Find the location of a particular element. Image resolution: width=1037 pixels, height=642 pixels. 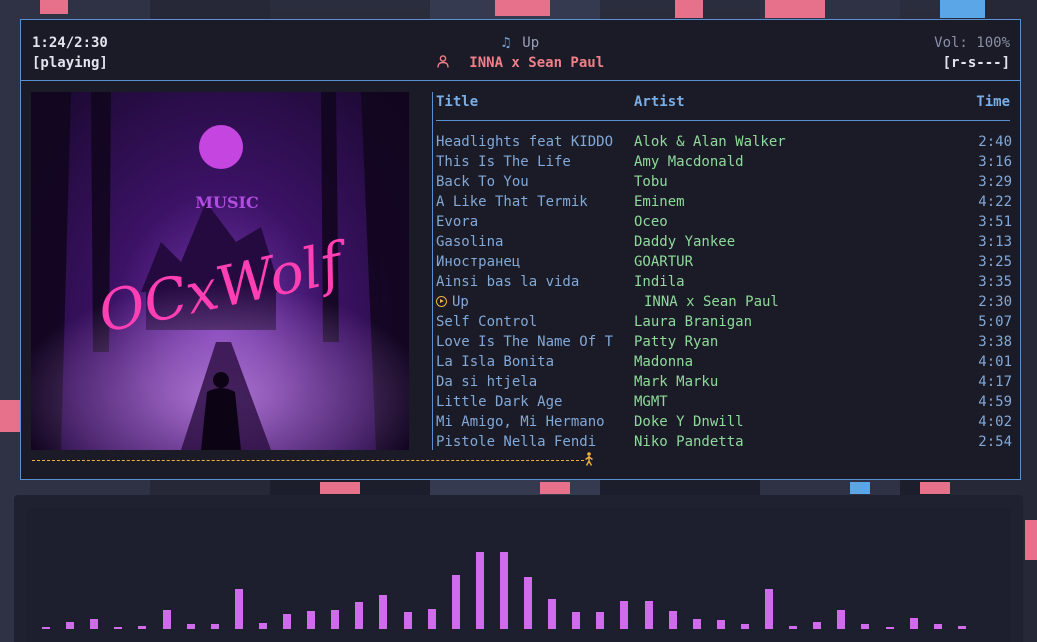

progress-bar is located at coordinates (308, 461).